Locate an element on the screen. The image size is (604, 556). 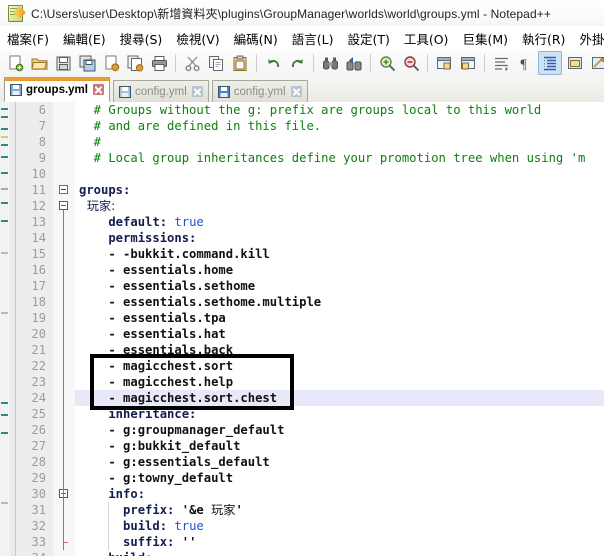
toolbar-cut is located at coordinates (192, 63).